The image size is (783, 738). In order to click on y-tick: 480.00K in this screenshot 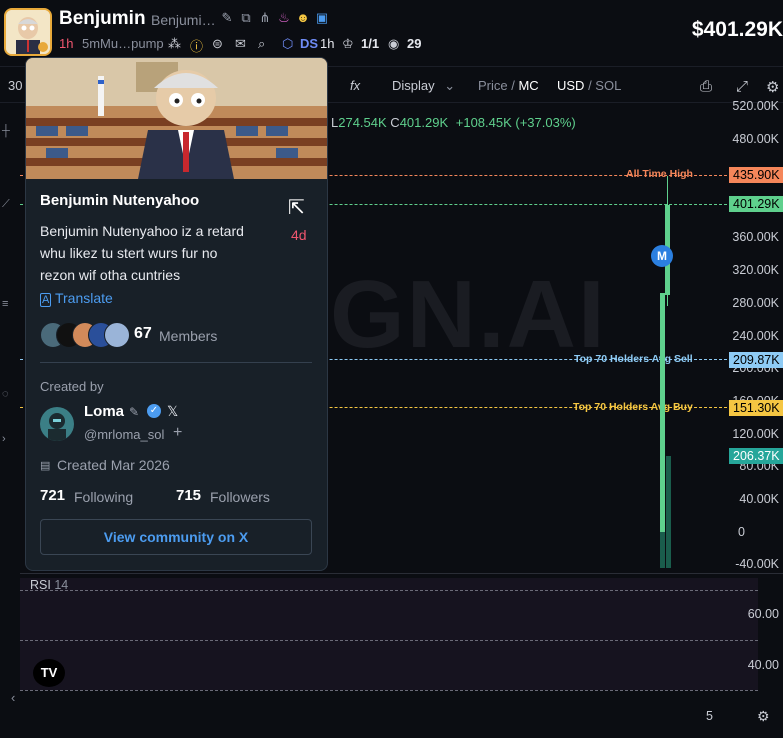, I will do `click(755, 139)`.